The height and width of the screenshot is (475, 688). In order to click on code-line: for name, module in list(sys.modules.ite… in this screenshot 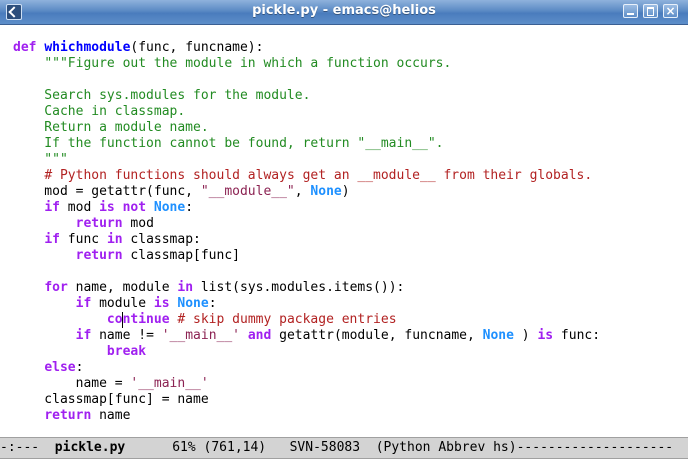, I will do `click(306, 288)`.